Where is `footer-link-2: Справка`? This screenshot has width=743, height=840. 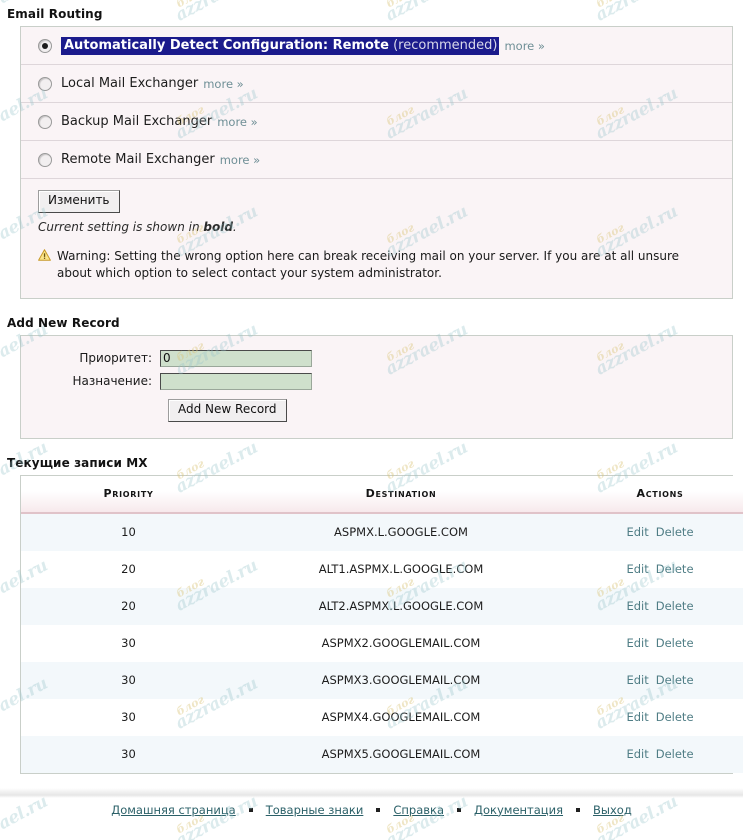 footer-link-2: Справка is located at coordinates (418, 810).